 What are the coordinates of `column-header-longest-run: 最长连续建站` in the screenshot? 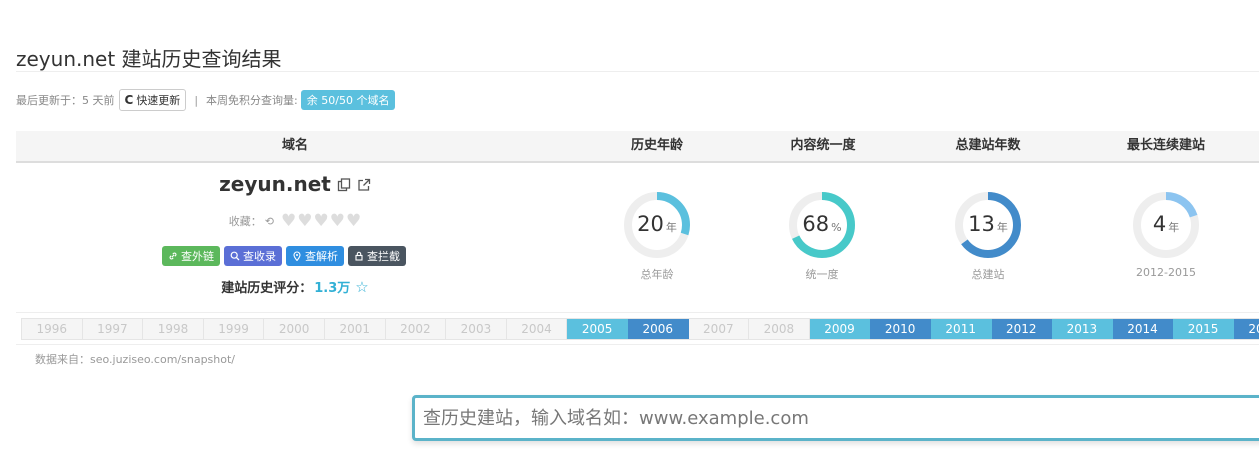 It's located at (1165, 145).